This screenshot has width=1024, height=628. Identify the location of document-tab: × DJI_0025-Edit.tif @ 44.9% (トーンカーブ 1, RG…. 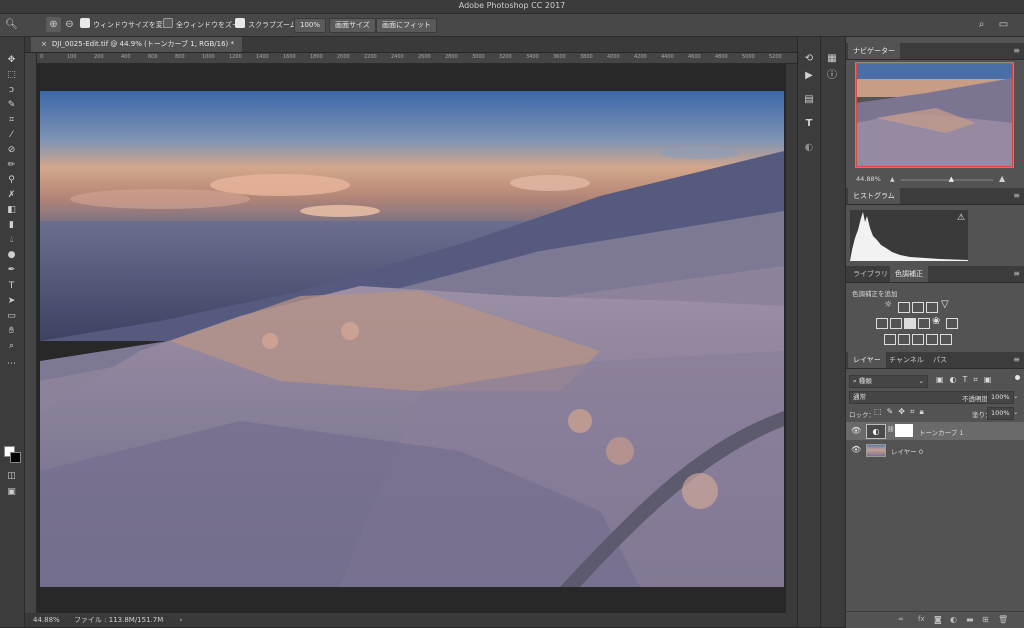
(136, 44).